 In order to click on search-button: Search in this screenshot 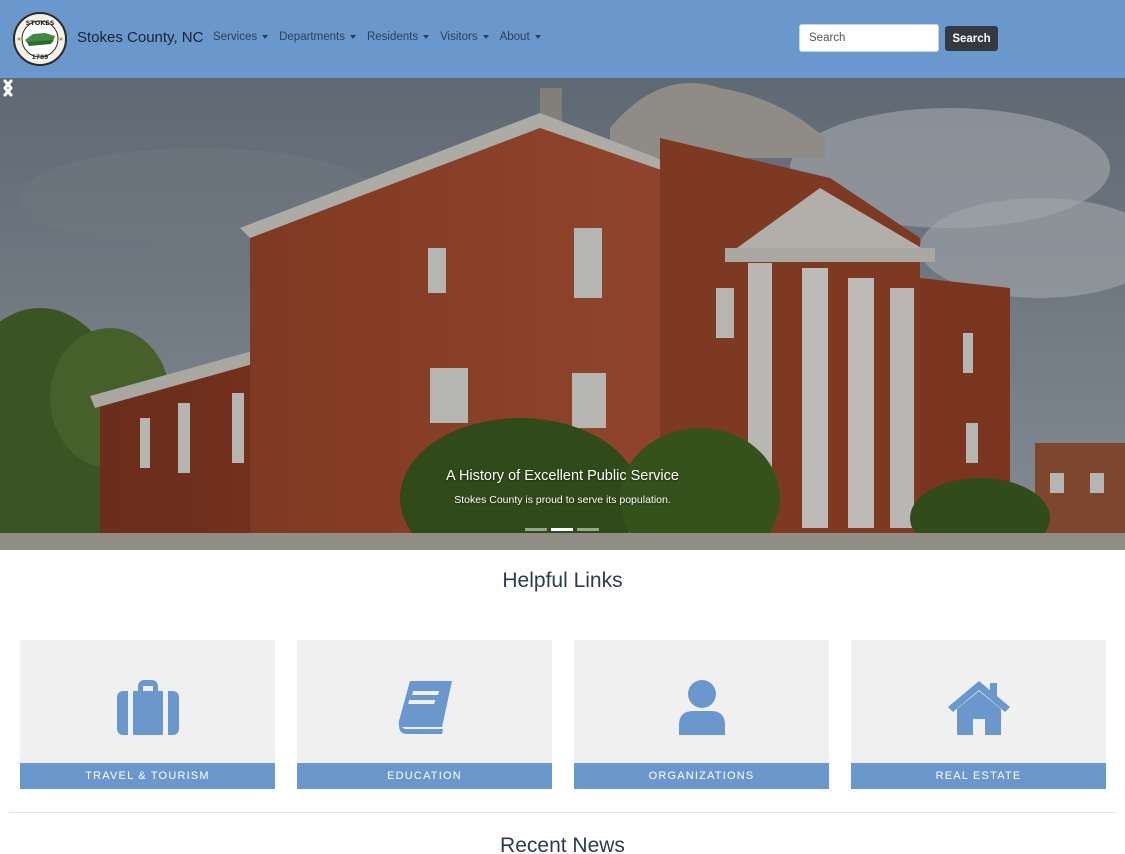, I will do `click(971, 38)`.